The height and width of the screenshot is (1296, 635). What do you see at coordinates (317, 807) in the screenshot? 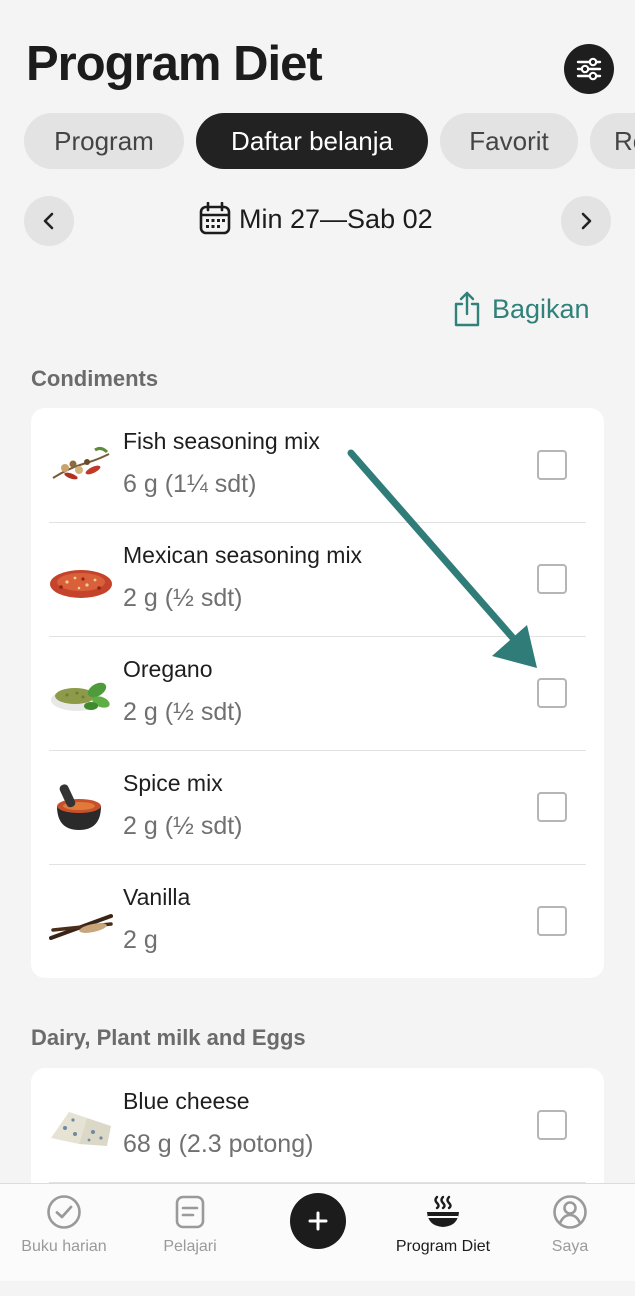
I see `list-item: Spice mix 2 g (½ sdt)` at bounding box center [317, 807].